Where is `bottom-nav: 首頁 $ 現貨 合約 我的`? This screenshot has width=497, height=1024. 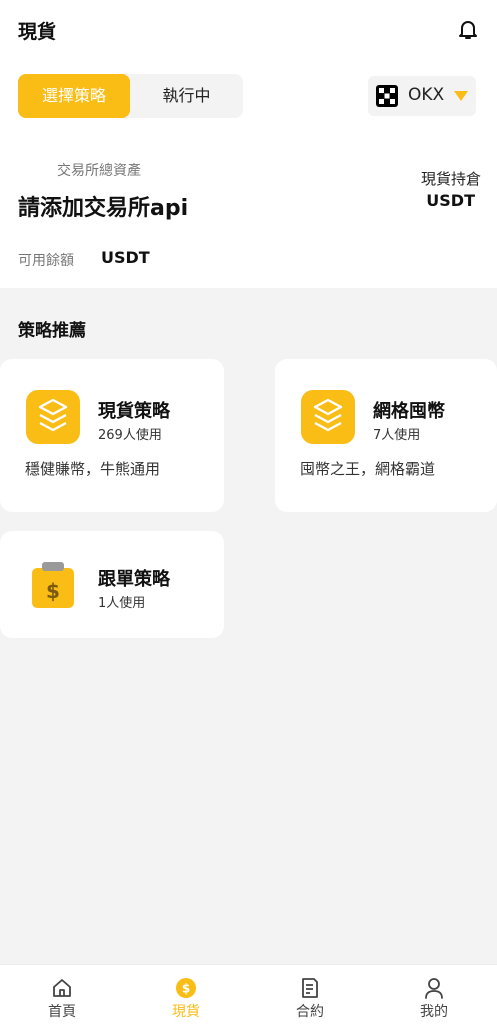
bottom-nav: 首頁 $ 現貨 合約 我的 is located at coordinates (248, 994).